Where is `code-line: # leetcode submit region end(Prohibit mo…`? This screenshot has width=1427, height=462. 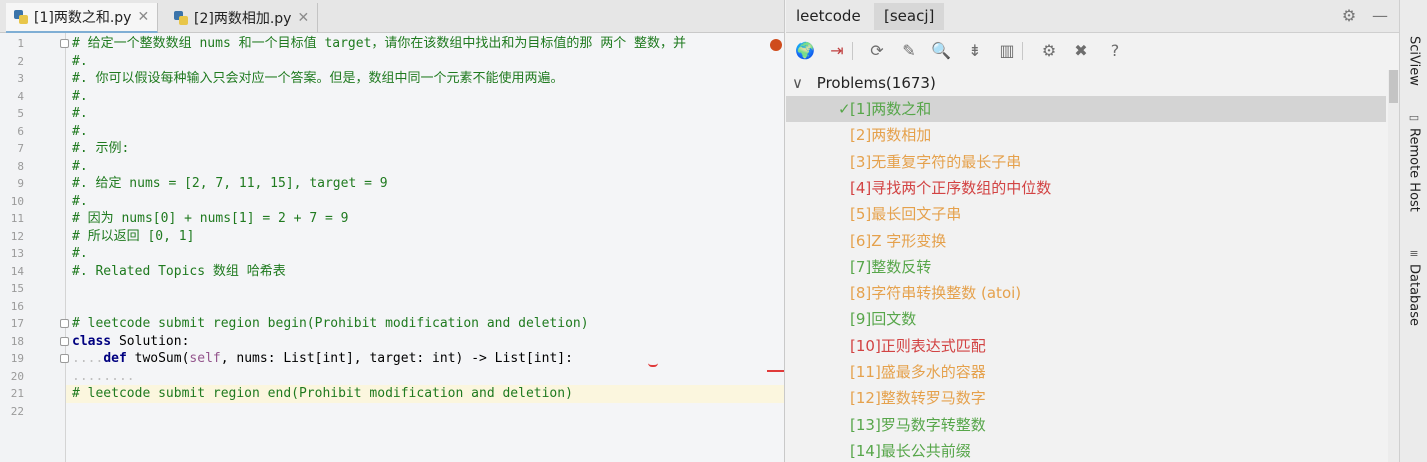 code-line: # leetcode submit region end(Prohibit mo… is located at coordinates (425, 394).